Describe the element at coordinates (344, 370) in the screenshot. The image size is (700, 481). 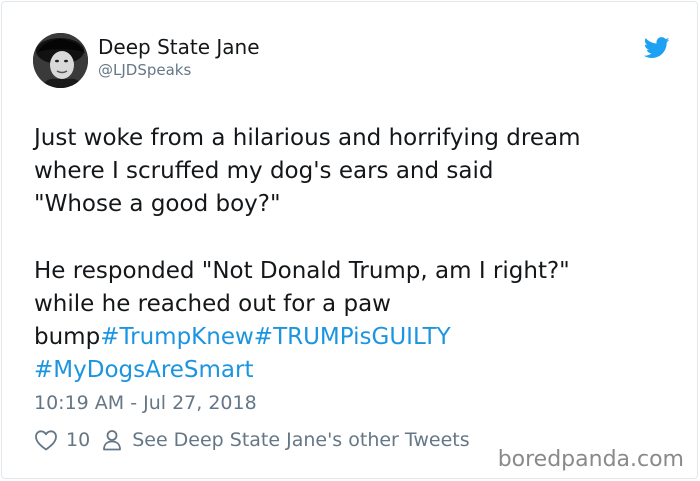
I see `tweet-line-hashtag: #MyDogsAreSmart` at that location.